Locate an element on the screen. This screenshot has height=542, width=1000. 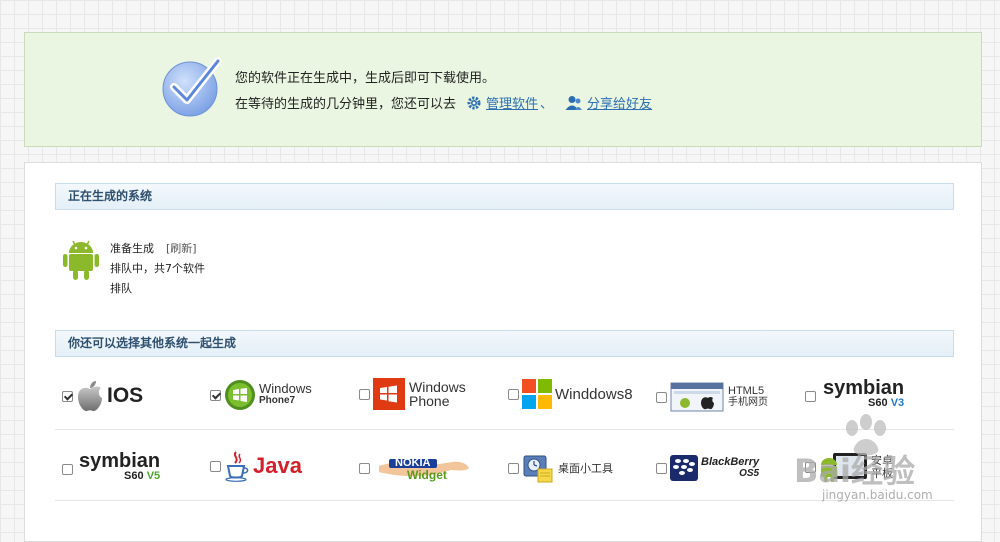
notice-suggestion: 在等待的生成的几分钟里，您还可以去 管理软件 、 分享给好友 is located at coordinates (443, 102).